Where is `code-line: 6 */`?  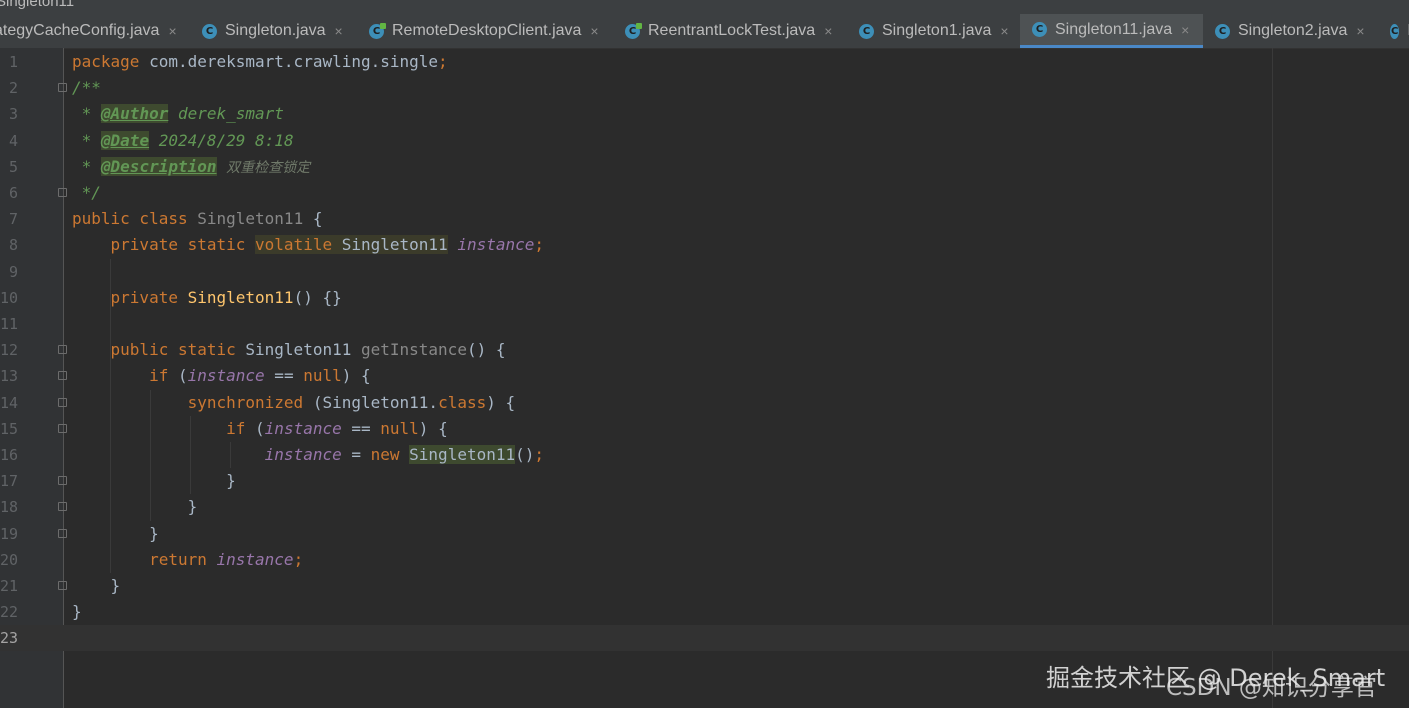 code-line: 6 */ is located at coordinates (704, 193).